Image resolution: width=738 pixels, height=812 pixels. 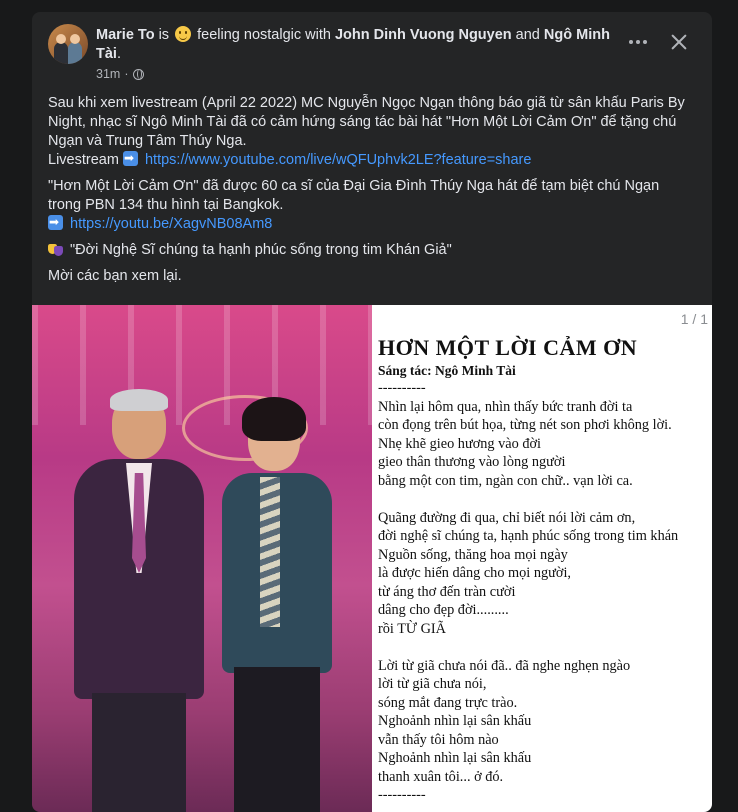 What do you see at coordinates (412, 628) in the screenshot?
I see `lyrics-line: rồi TỪ GIÃ` at bounding box center [412, 628].